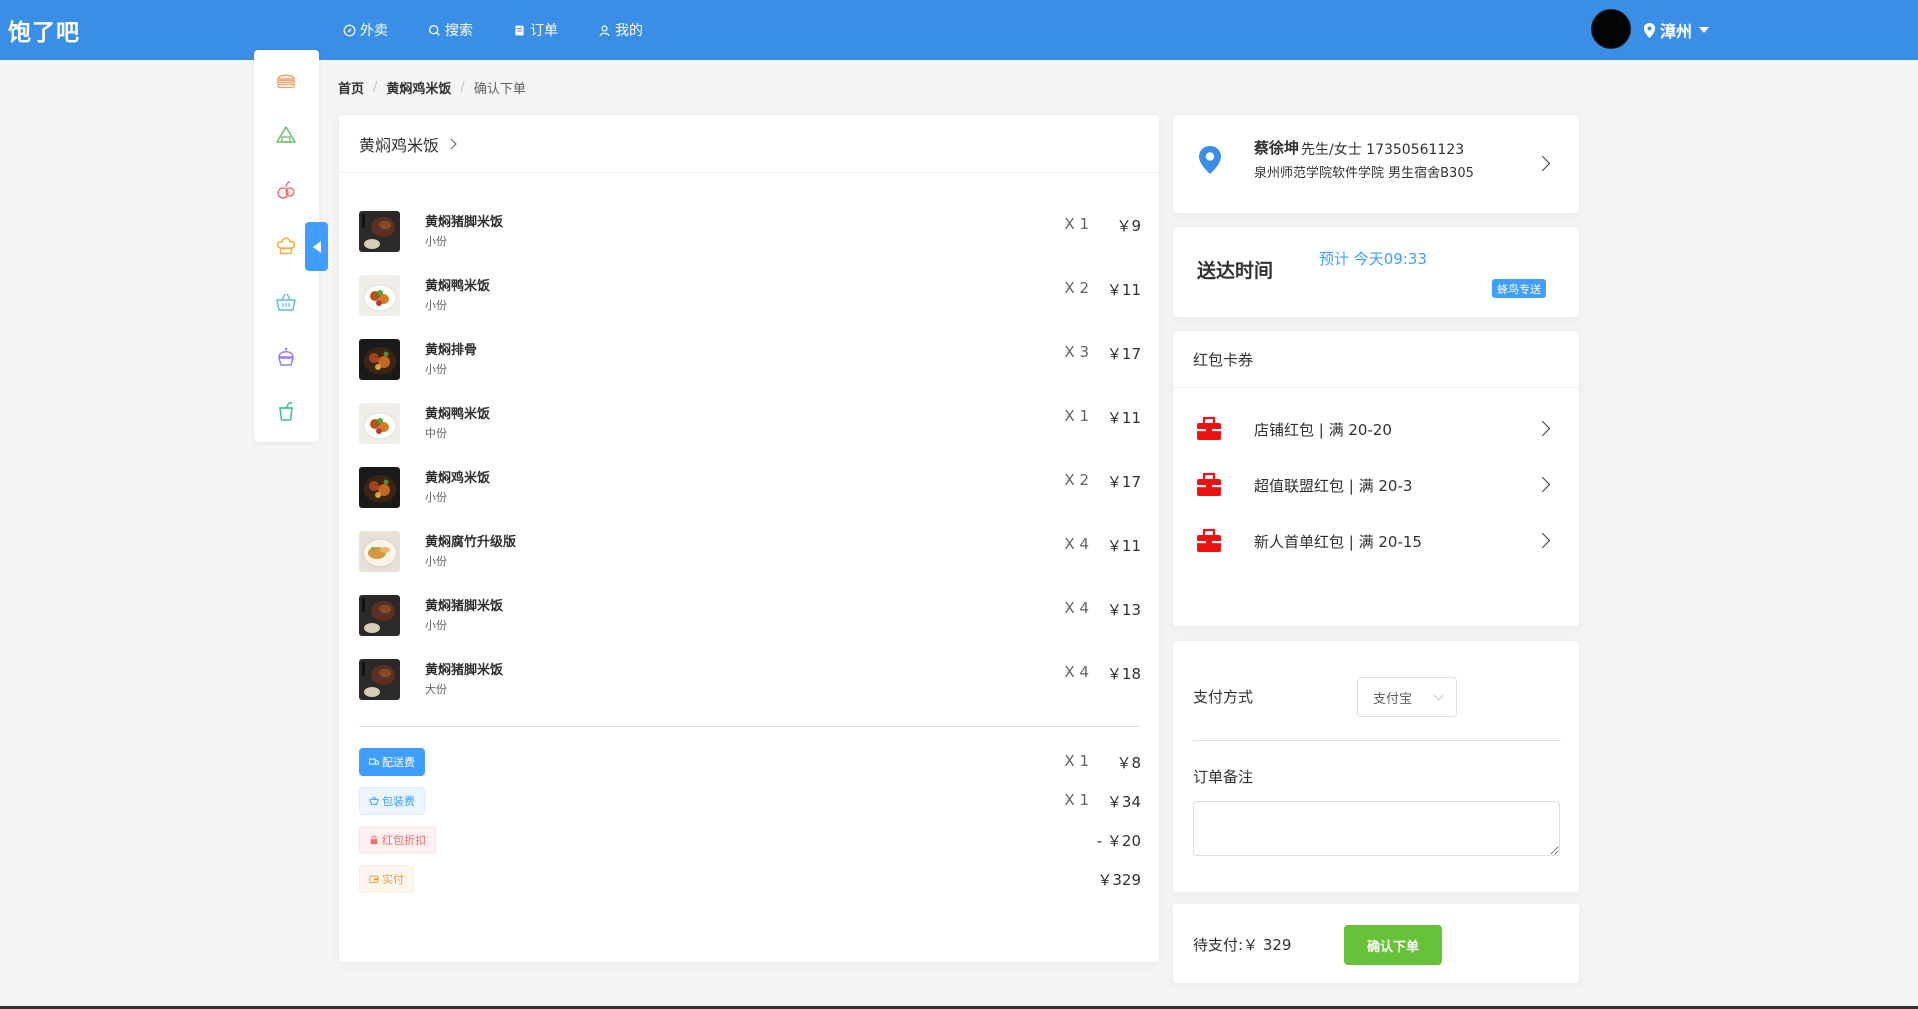 Image resolution: width=1918 pixels, height=1009 pixels. I want to click on basket-icon, so click(286, 302).